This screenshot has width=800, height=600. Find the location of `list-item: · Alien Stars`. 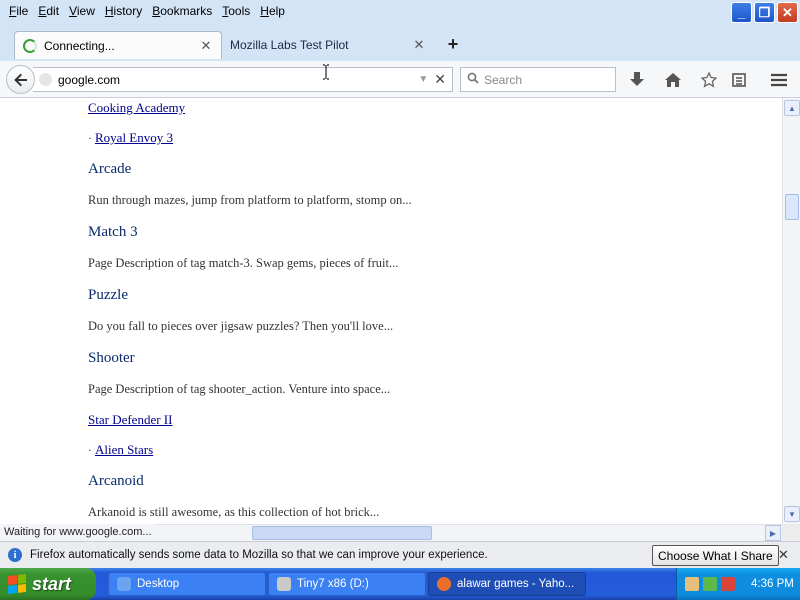

list-item: · Alien Stars is located at coordinates (120, 450).